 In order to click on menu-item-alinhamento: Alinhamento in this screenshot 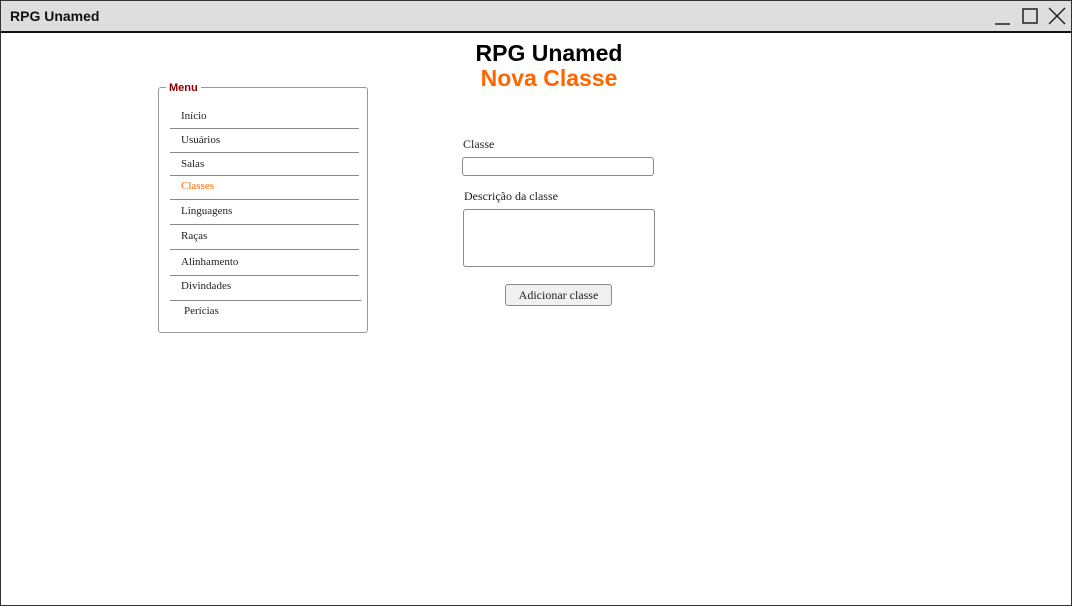, I will do `click(264, 262)`.